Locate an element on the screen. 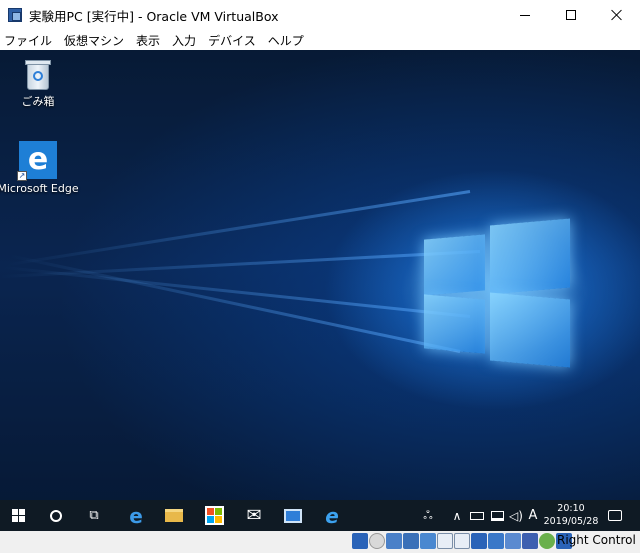 The width and height of the screenshot is (640, 553). speaker-icon: ◁) is located at coordinates (516, 515).